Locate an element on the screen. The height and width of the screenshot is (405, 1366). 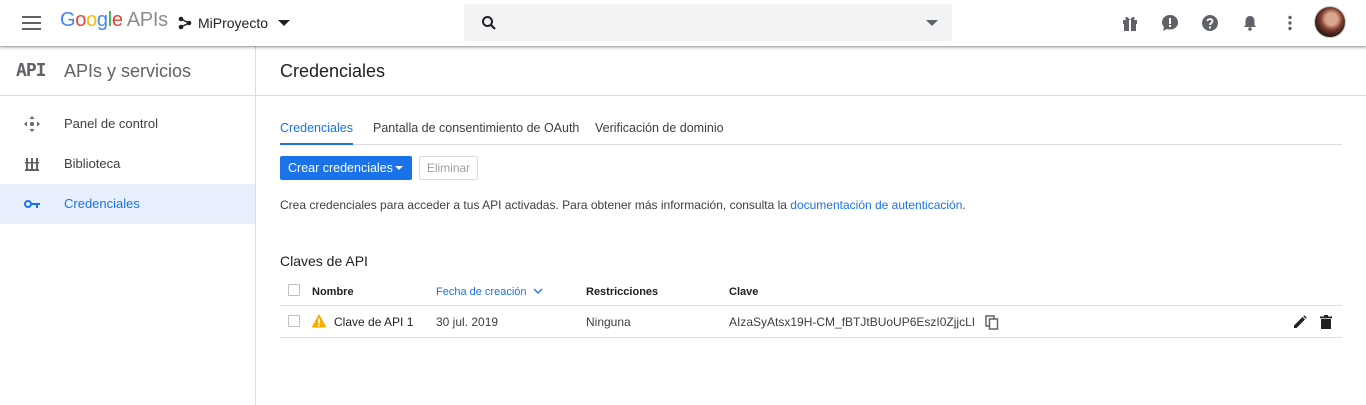
select-all-checkbox is located at coordinates (294, 290).